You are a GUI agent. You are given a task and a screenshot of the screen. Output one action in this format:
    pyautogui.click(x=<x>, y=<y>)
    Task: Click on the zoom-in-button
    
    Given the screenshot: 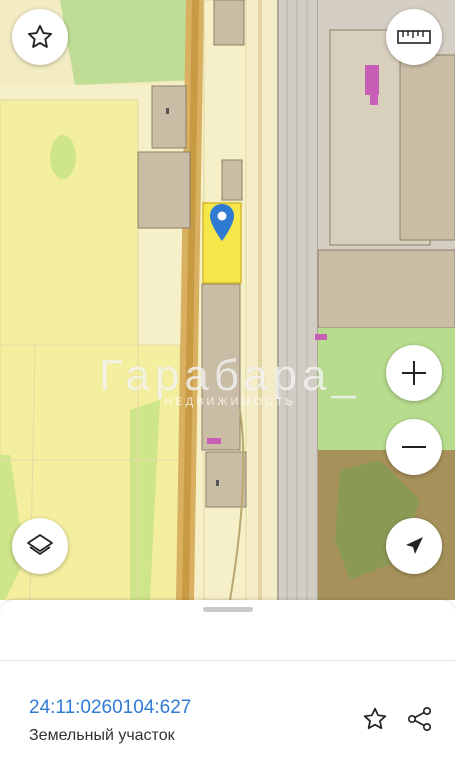 What is the action you would take?
    pyautogui.click(x=414, y=373)
    